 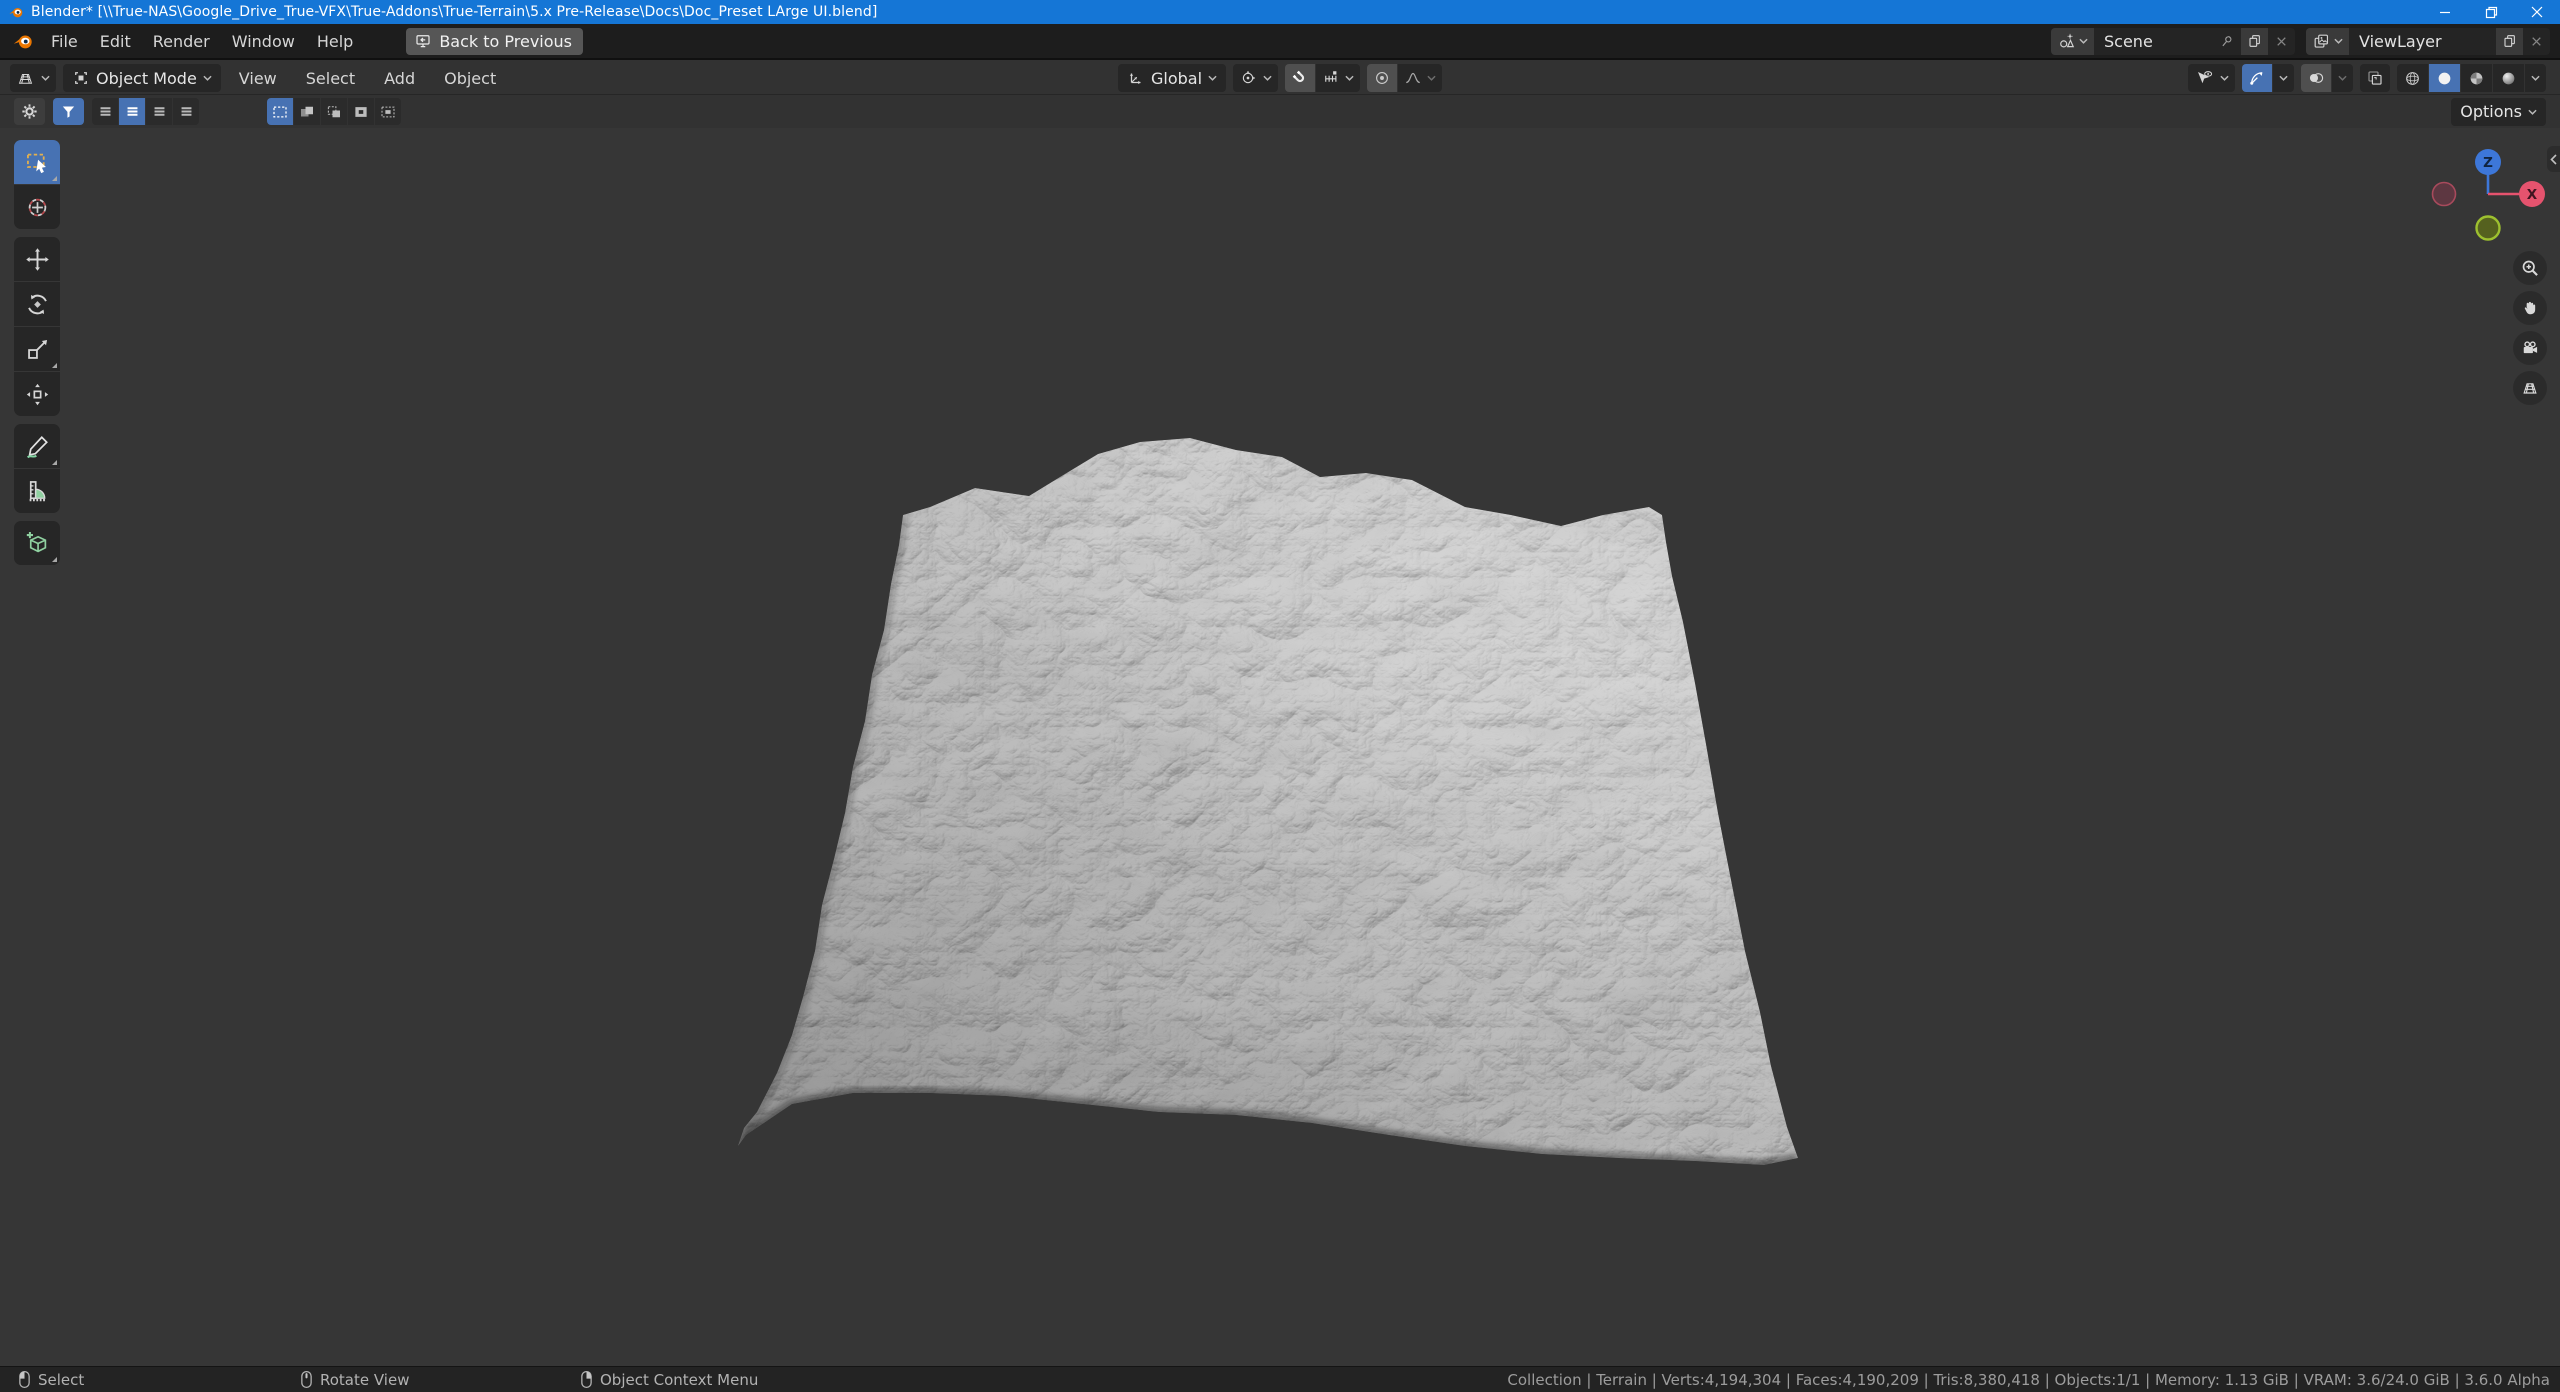 I want to click on display-mode-group, so click(x=145, y=111).